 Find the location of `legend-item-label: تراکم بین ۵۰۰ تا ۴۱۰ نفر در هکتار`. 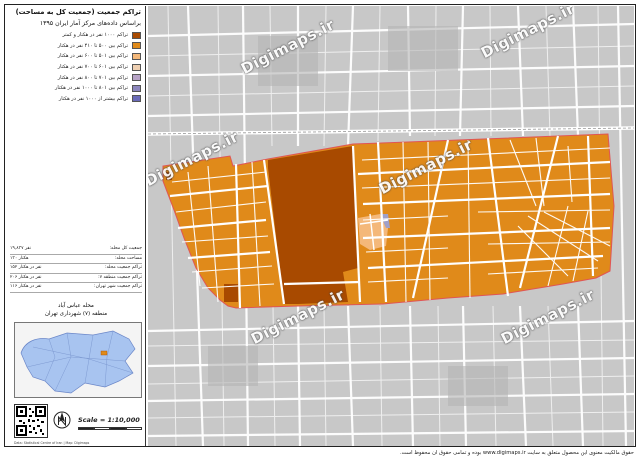

legend-item-label: تراکم بین ۵۰۰ تا ۴۱۰ نفر در هکتار is located at coordinates (92, 45).